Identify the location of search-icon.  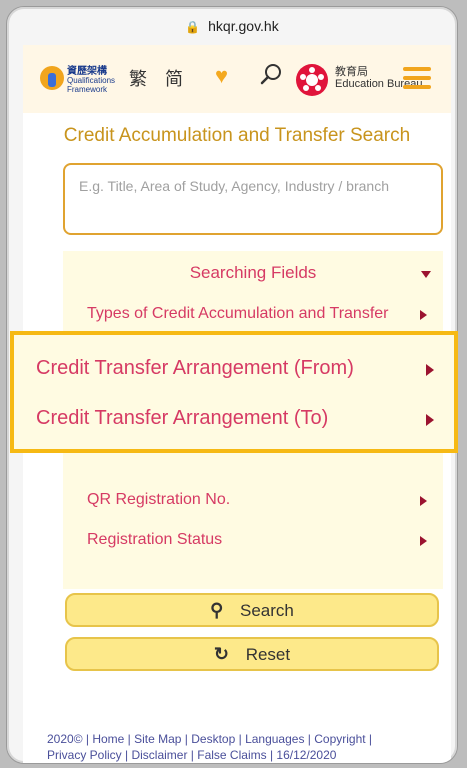
(271, 74).